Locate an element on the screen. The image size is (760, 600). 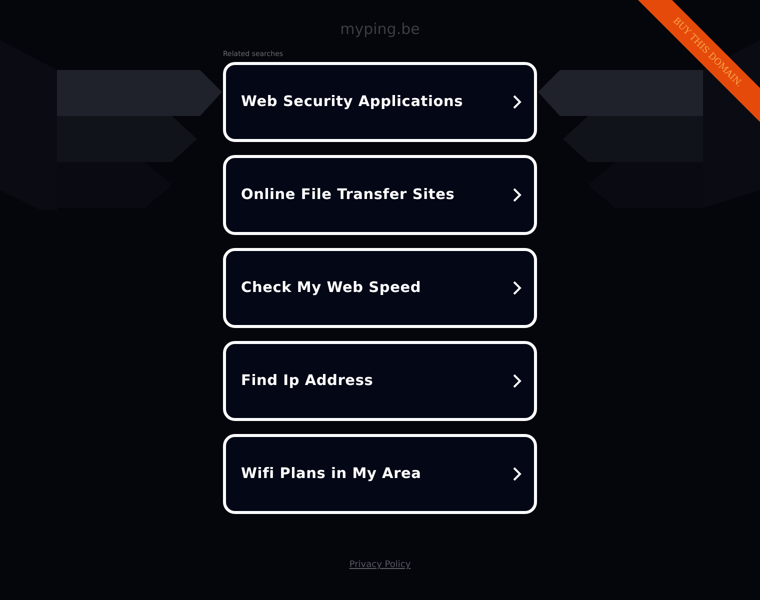
search-link-card: Check My Web Speed is located at coordinates (380, 288).